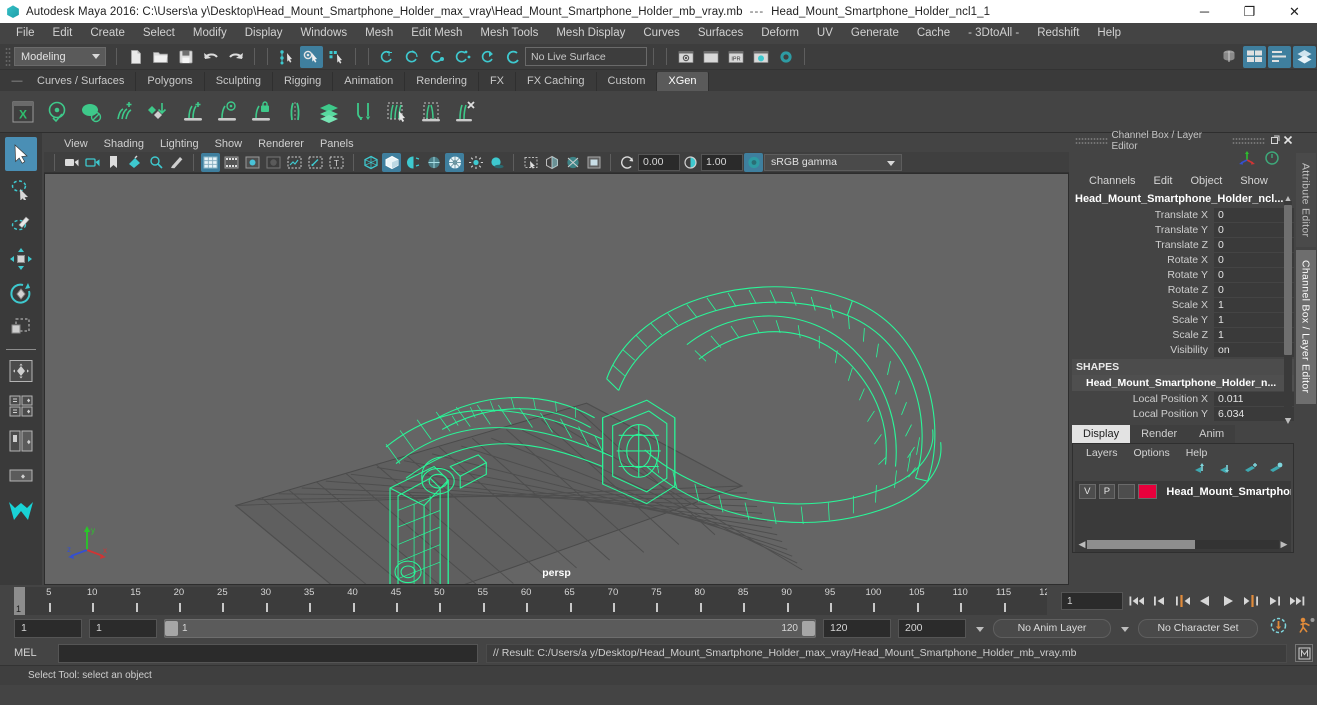 This screenshot has width=1317, height=705. I want to click on go-to-start-icon, so click(1136, 601).